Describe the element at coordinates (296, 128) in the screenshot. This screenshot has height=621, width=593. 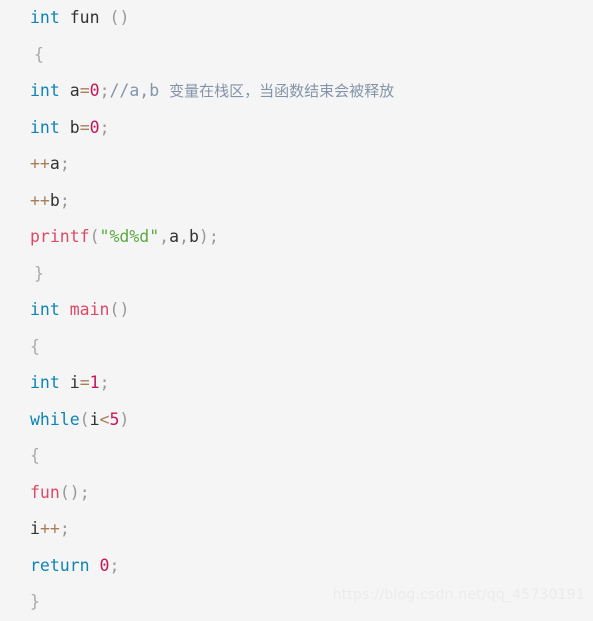
I see `code-line: int b=0;` at that location.